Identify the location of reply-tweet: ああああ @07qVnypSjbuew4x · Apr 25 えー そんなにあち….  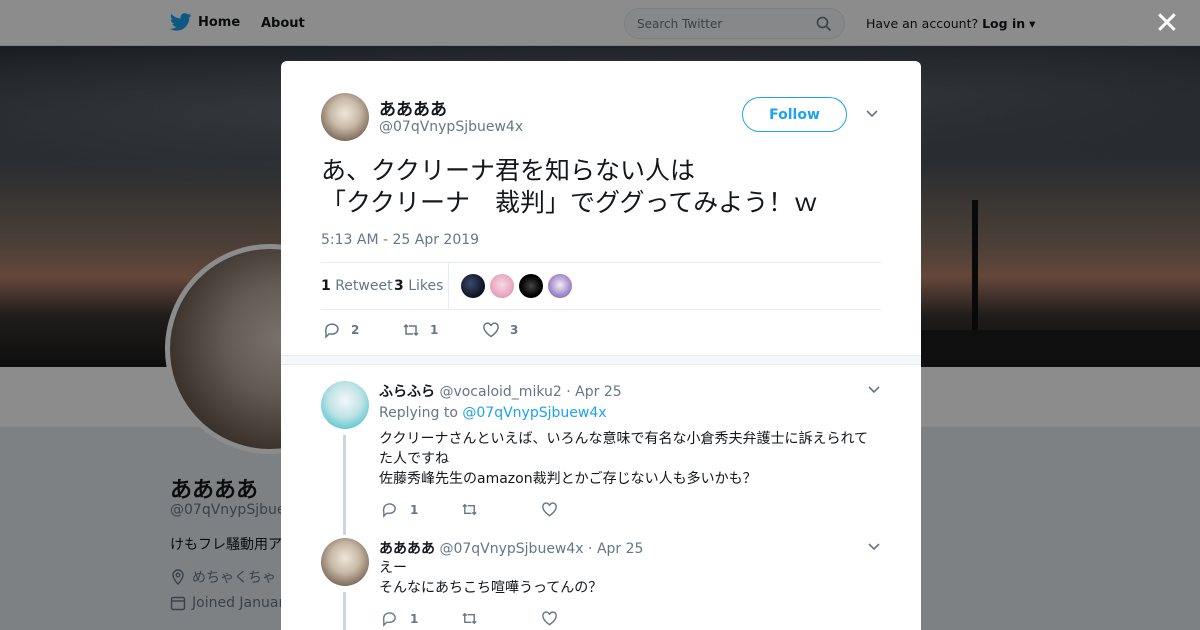
(601, 584).